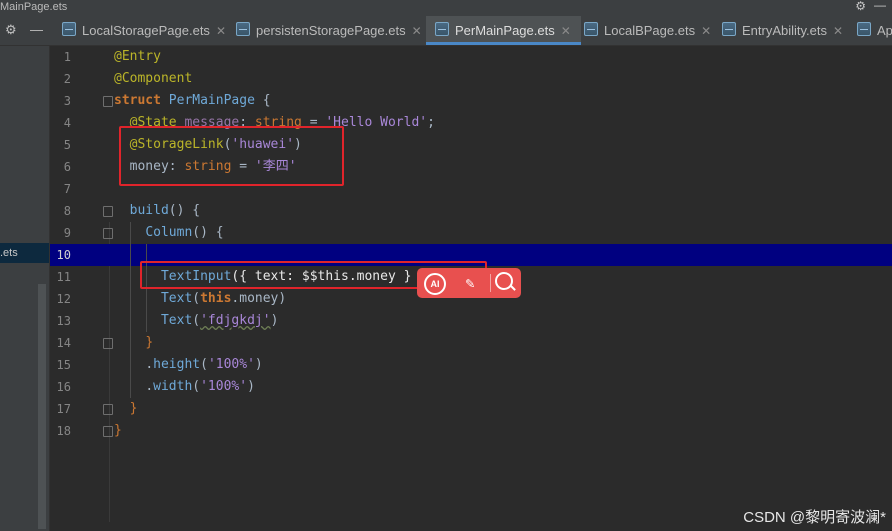 Image resolution: width=892 pixels, height=531 pixels. Describe the element at coordinates (63, 409) in the screenshot. I see `line-number: 17` at that location.